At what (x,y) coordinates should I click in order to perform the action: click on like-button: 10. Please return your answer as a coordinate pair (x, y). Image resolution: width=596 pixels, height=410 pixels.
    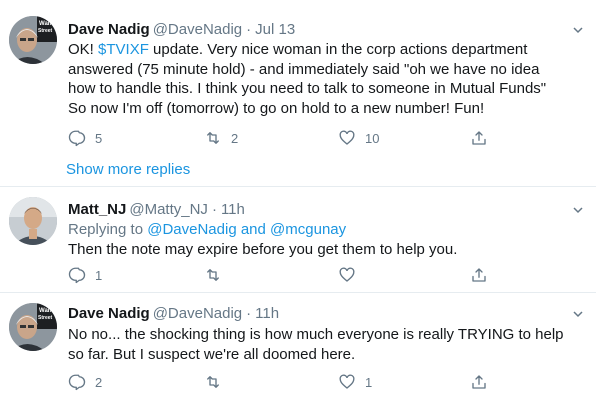
    Looking at the image, I should click on (358, 138).